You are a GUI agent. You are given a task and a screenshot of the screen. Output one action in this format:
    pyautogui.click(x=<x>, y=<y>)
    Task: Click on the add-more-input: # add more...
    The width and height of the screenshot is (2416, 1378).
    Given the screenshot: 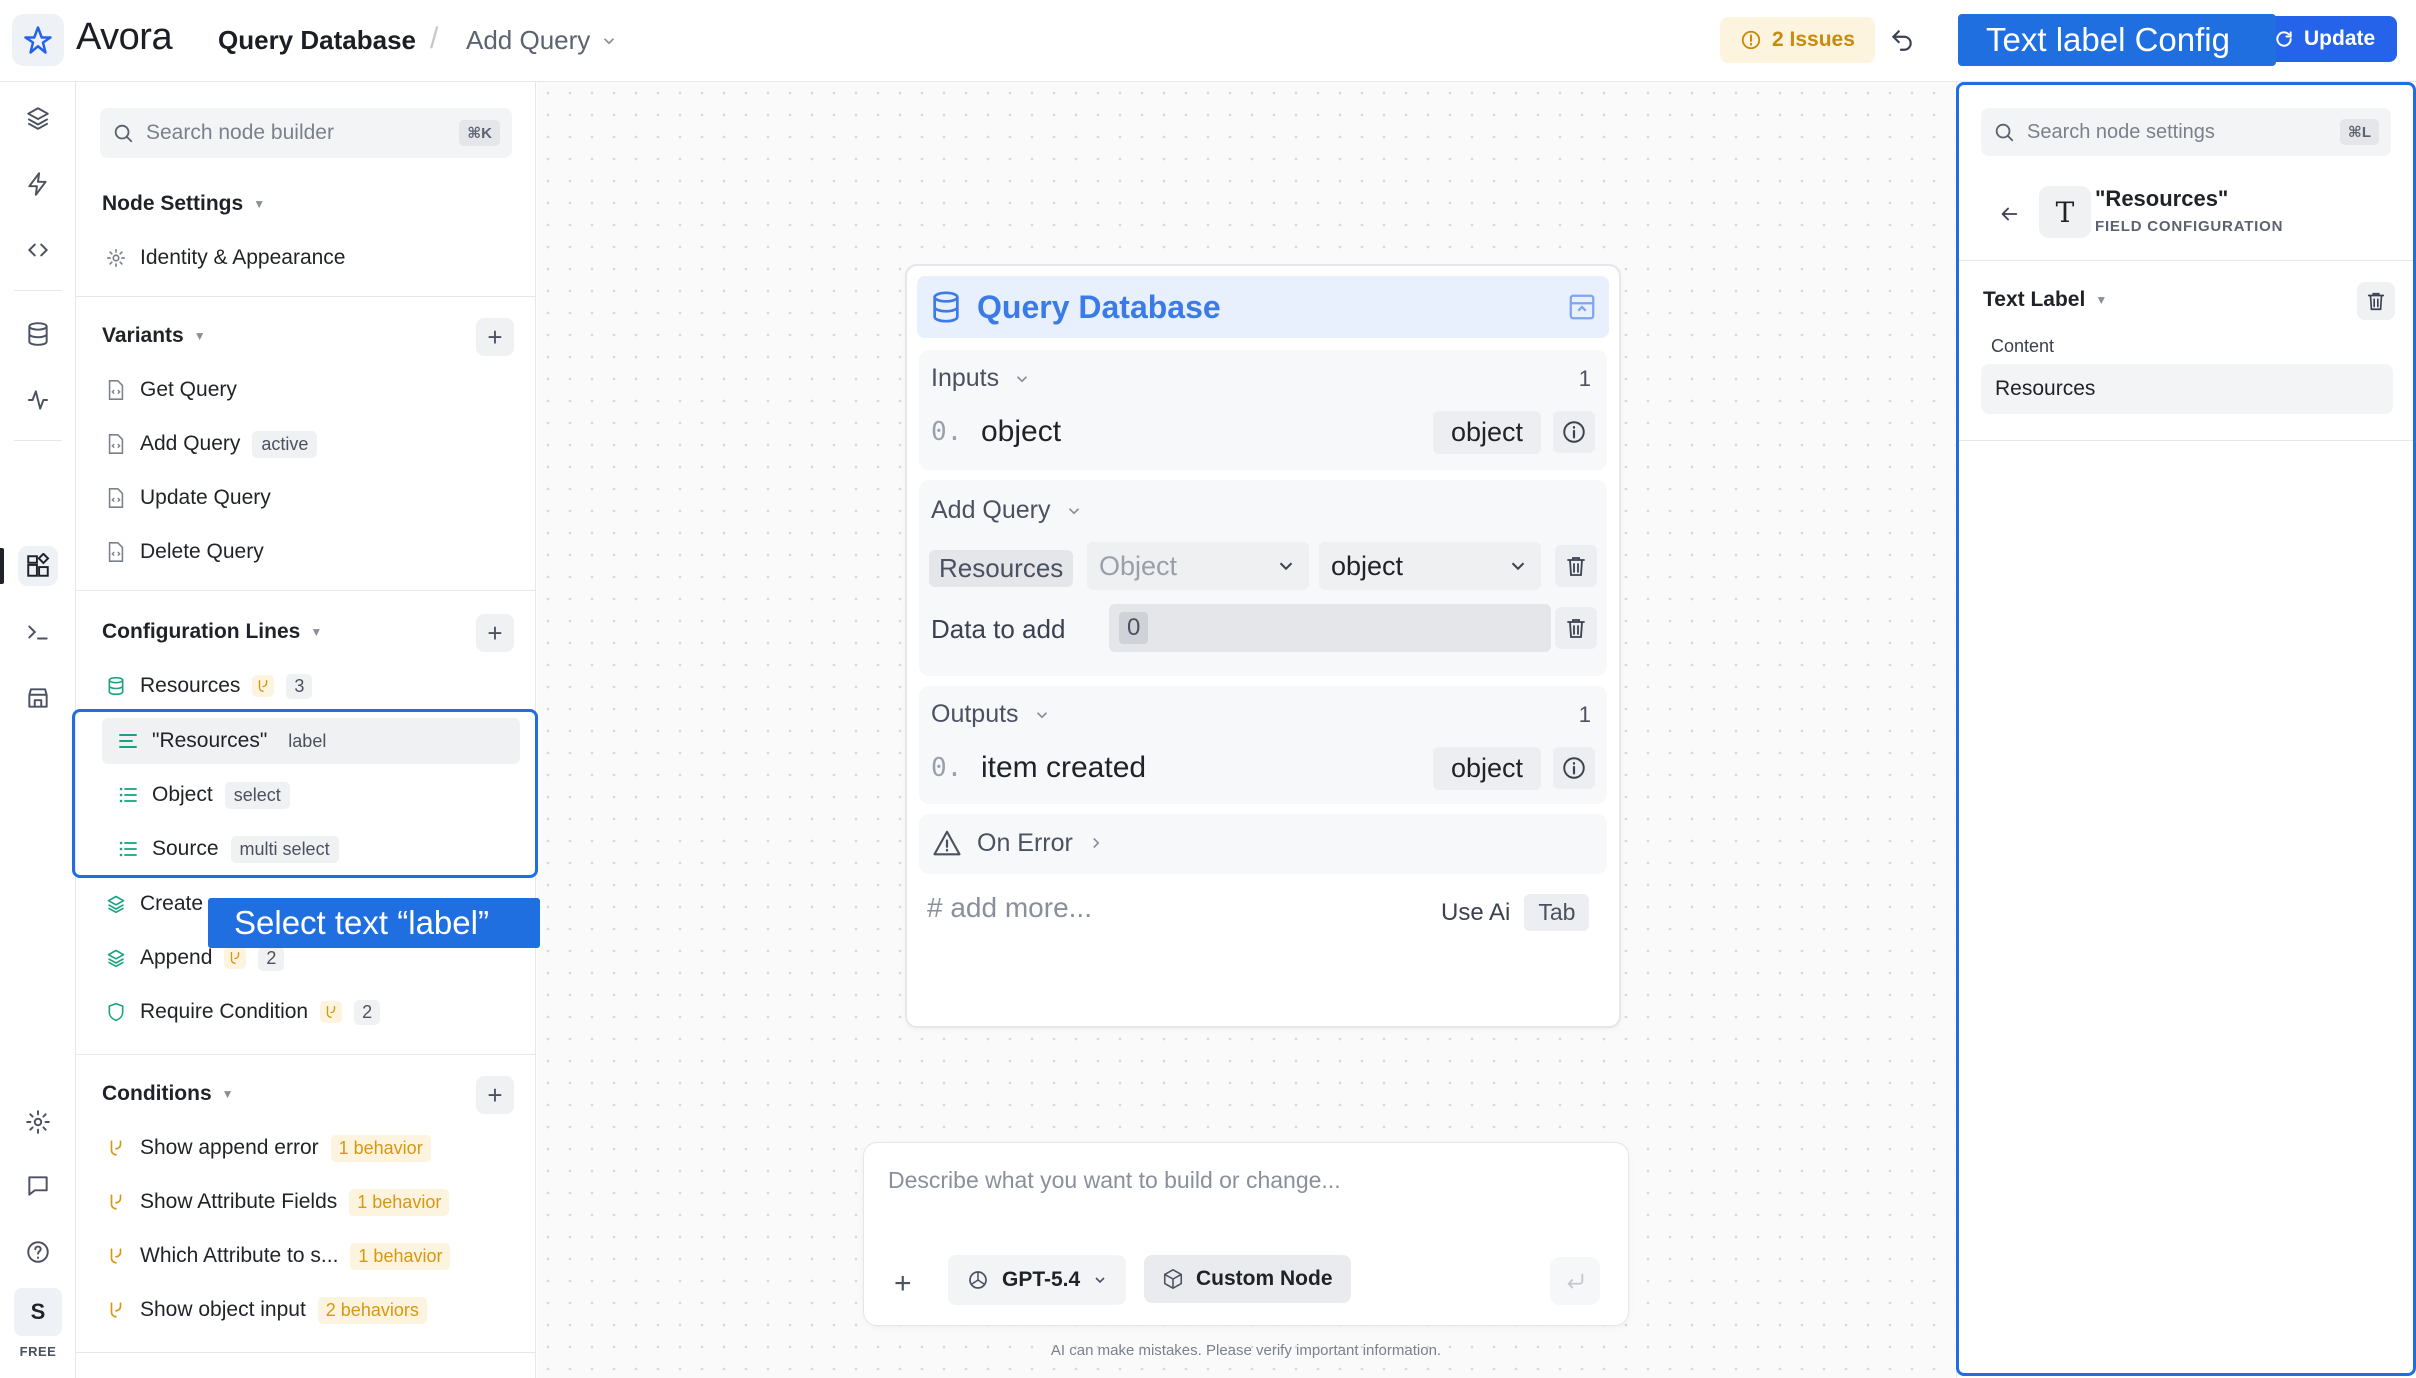 What is the action you would take?
    pyautogui.click(x=1009, y=908)
    